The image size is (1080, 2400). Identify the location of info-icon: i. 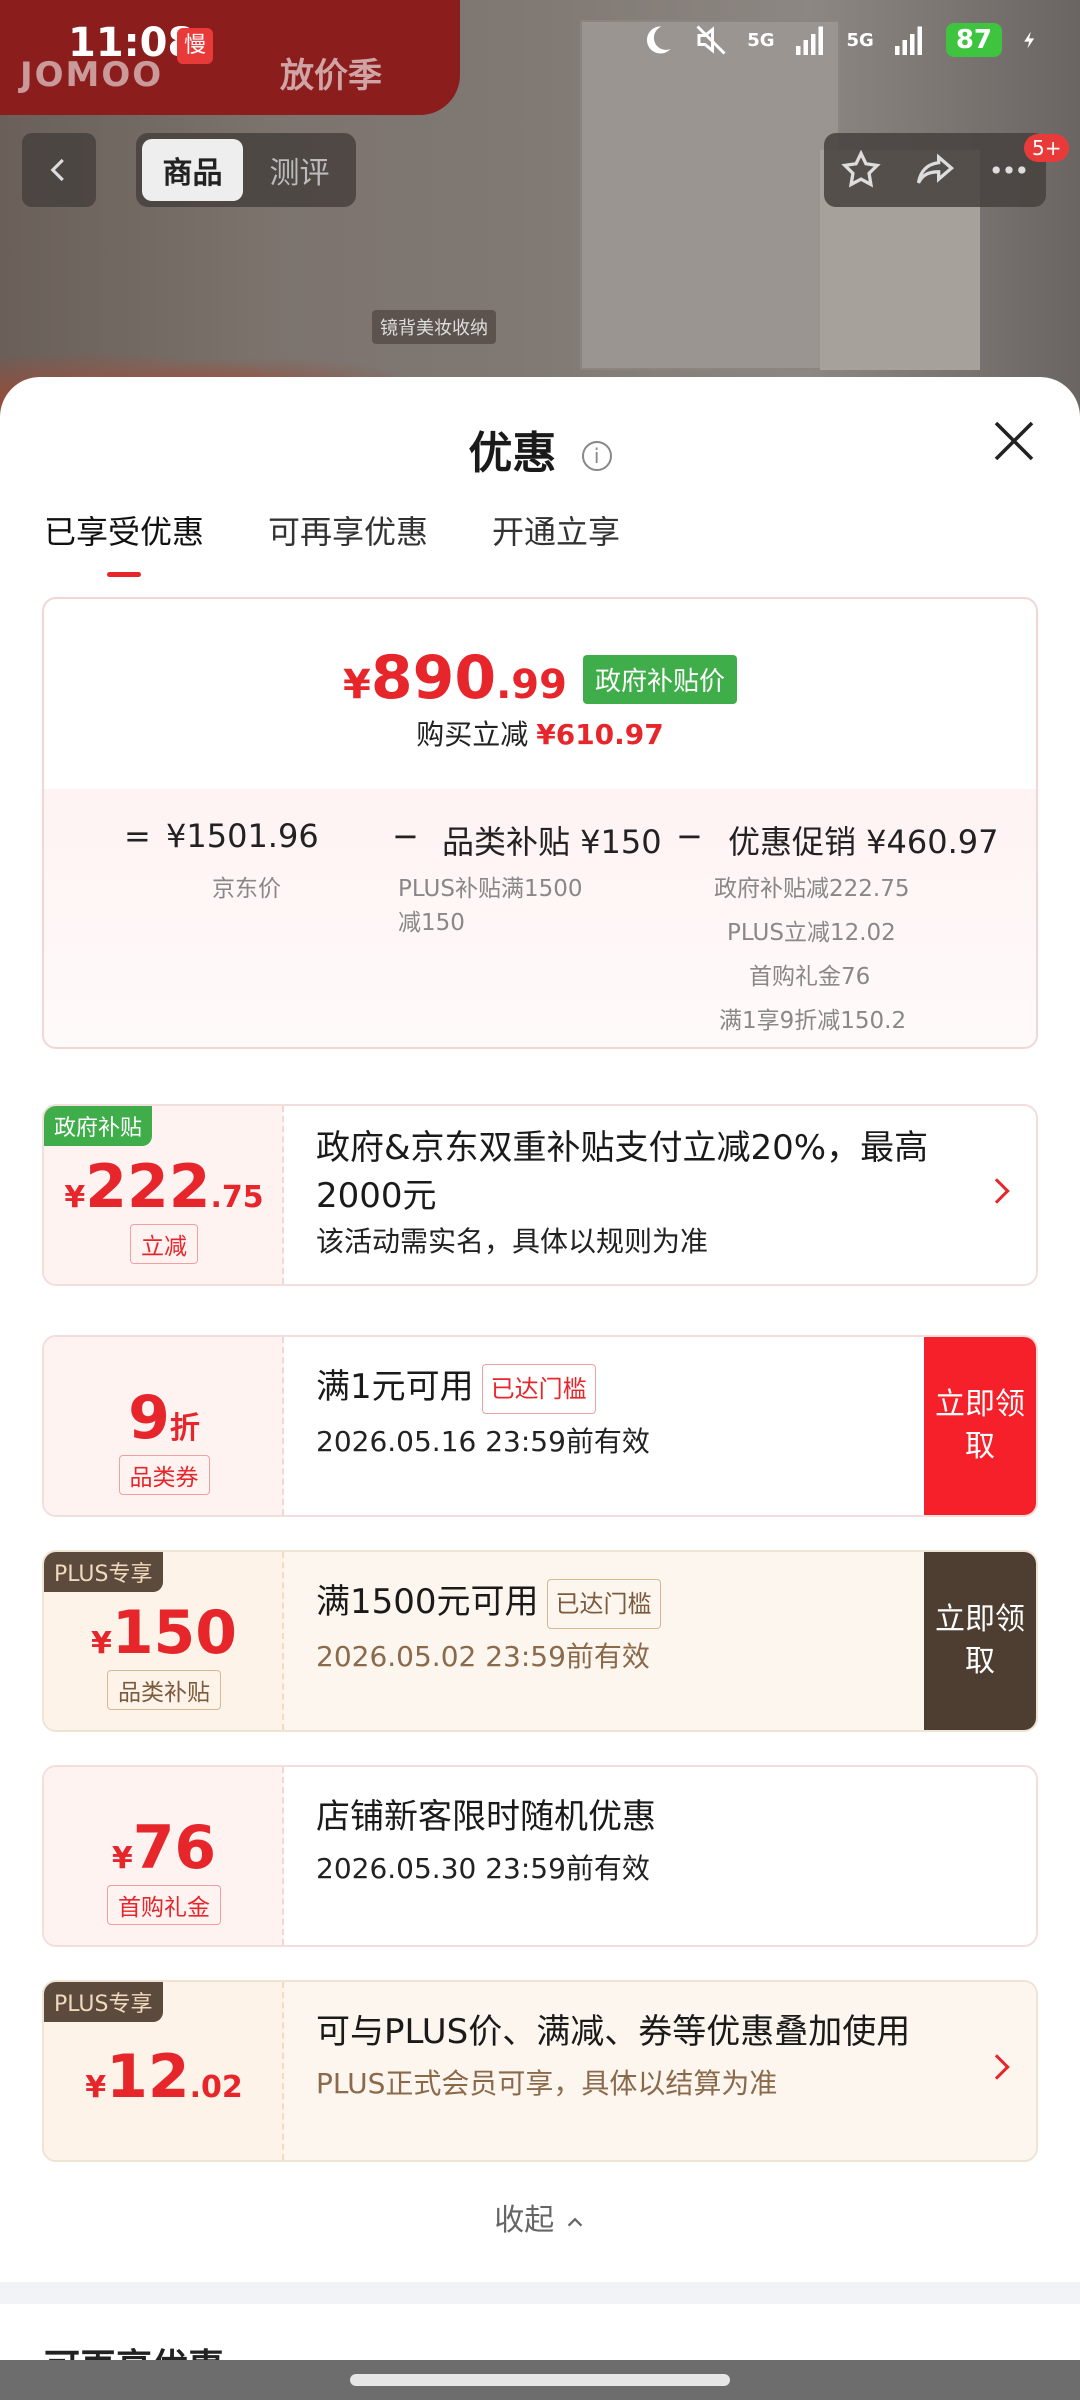
(596, 456).